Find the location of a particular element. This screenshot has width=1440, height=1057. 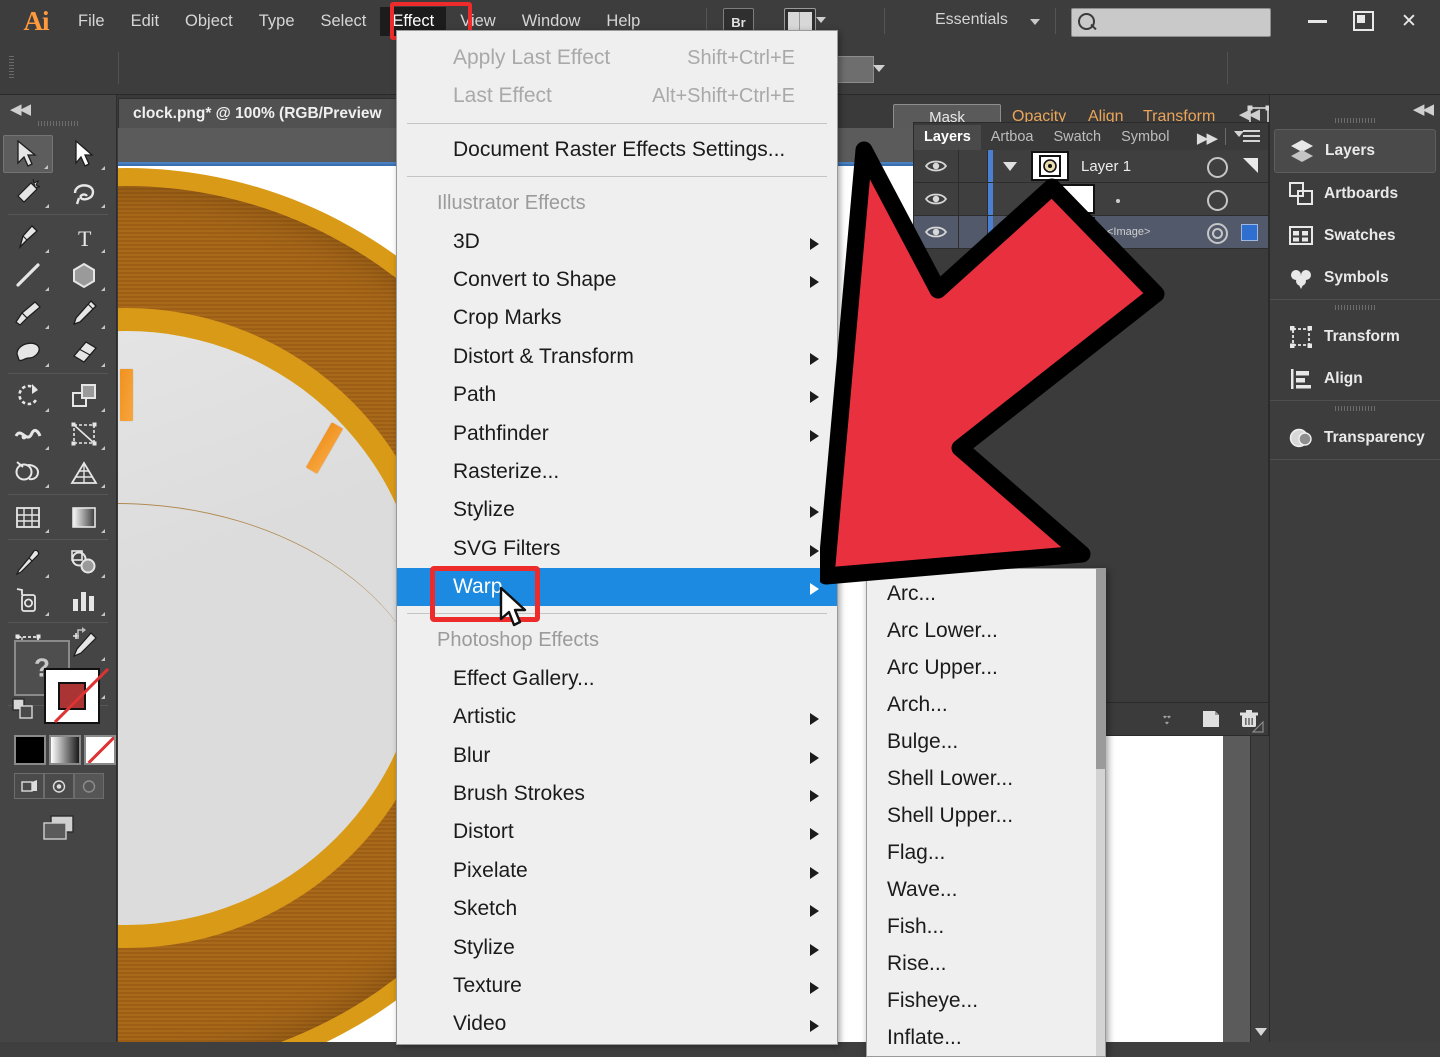

paintbrush-tool is located at coordinates (28, 313).